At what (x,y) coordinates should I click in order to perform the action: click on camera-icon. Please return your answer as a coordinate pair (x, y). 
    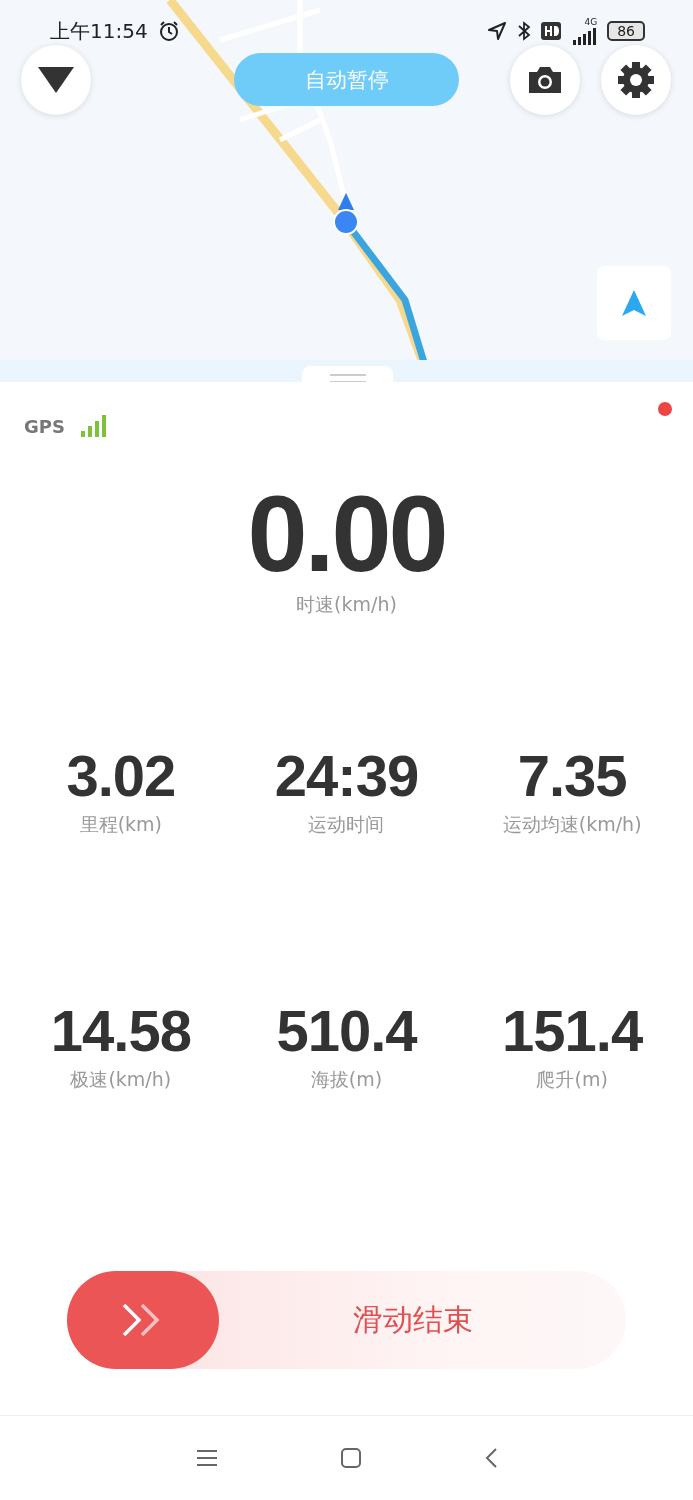
    Looking at the image, I should click on (545, 80).